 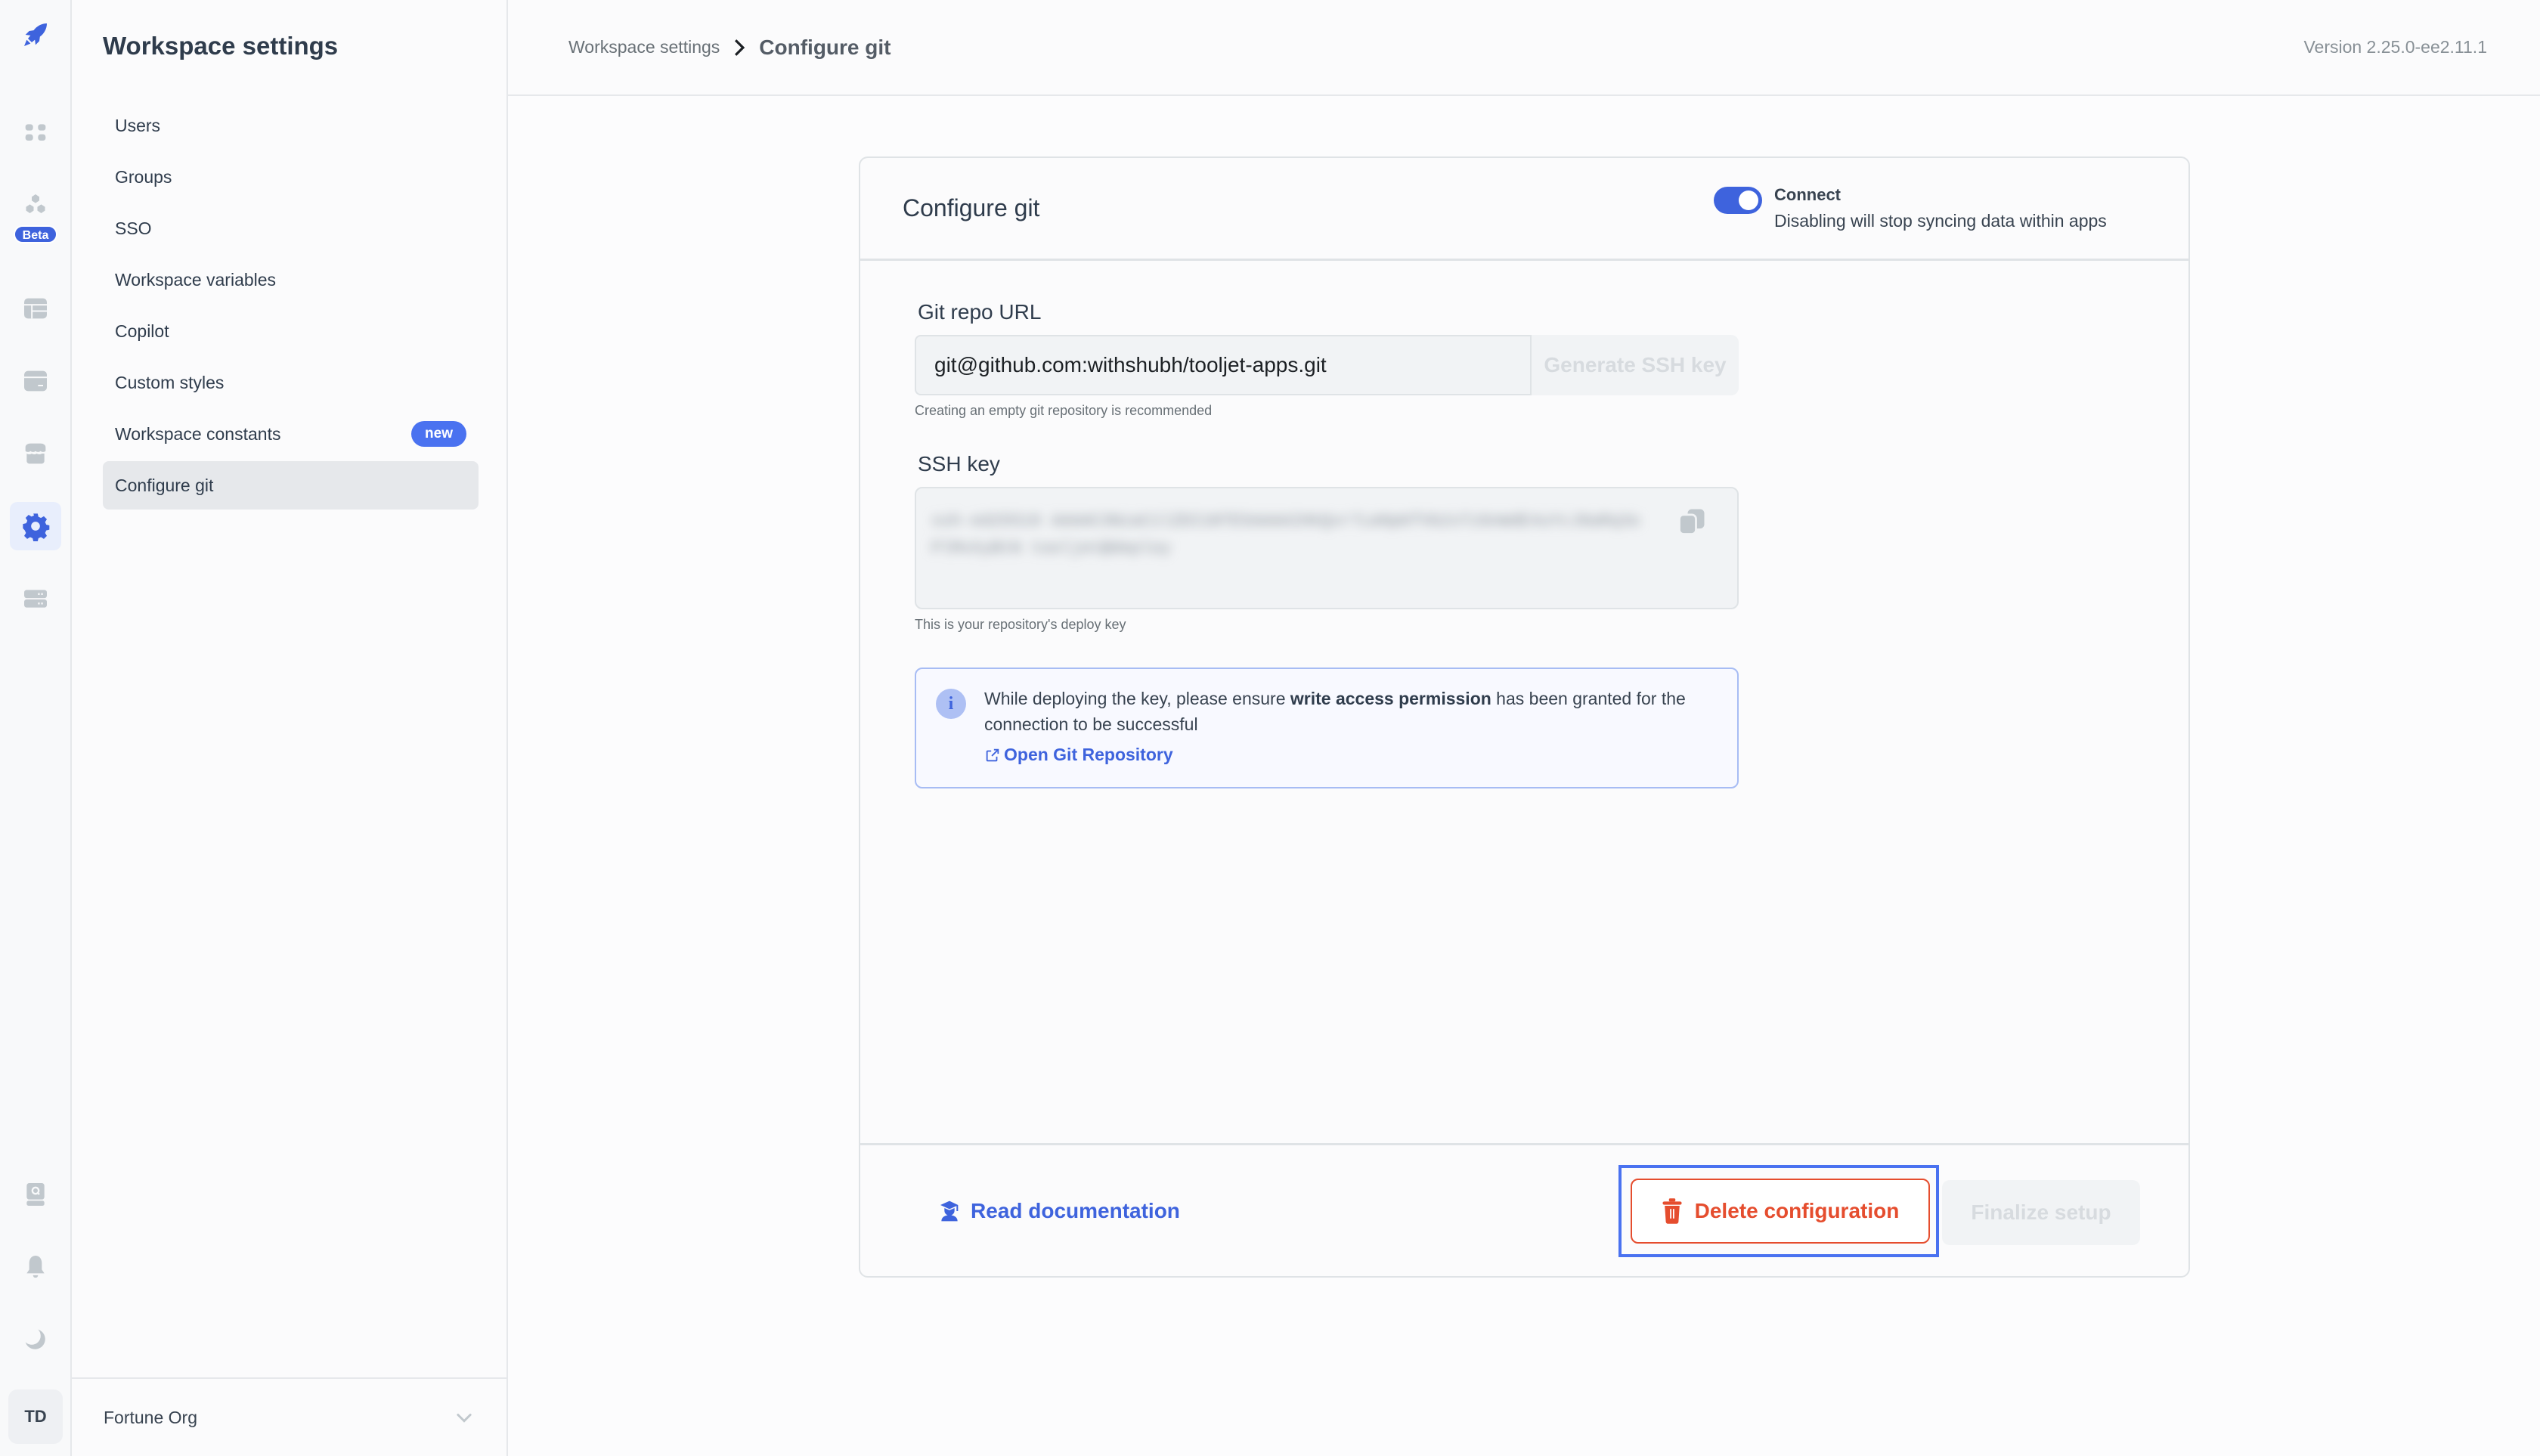 I want to click on card-title: Configure git, so click(x=972, y=207).